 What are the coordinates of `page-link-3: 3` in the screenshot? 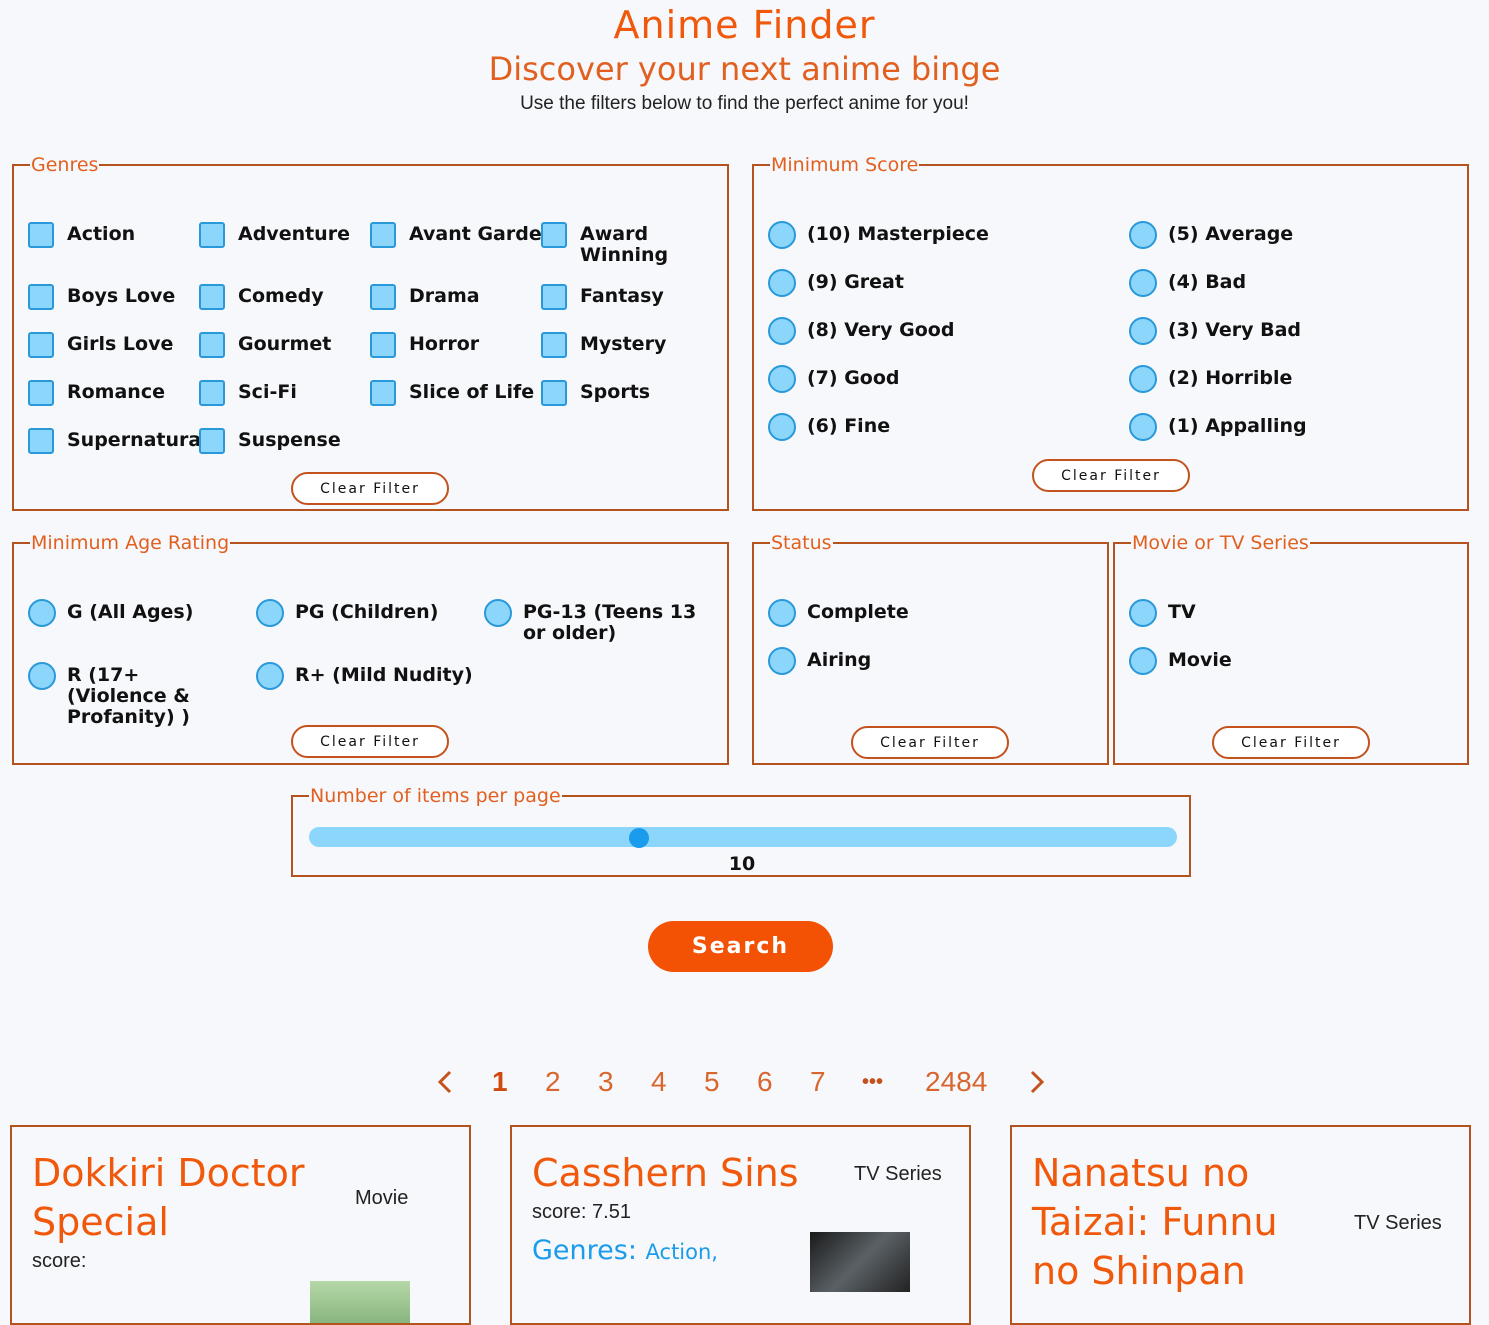 It's located at (606, 1082).